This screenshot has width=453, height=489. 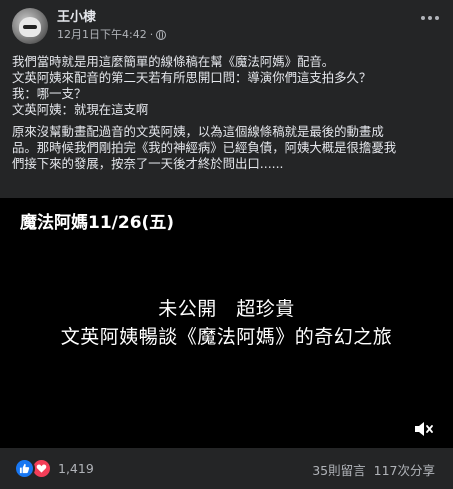 I want to click on body-line: 我們當時就是用這麼簡單的線條稿在幫《魔法阿媽》配音。, so click(x=173, y=61).